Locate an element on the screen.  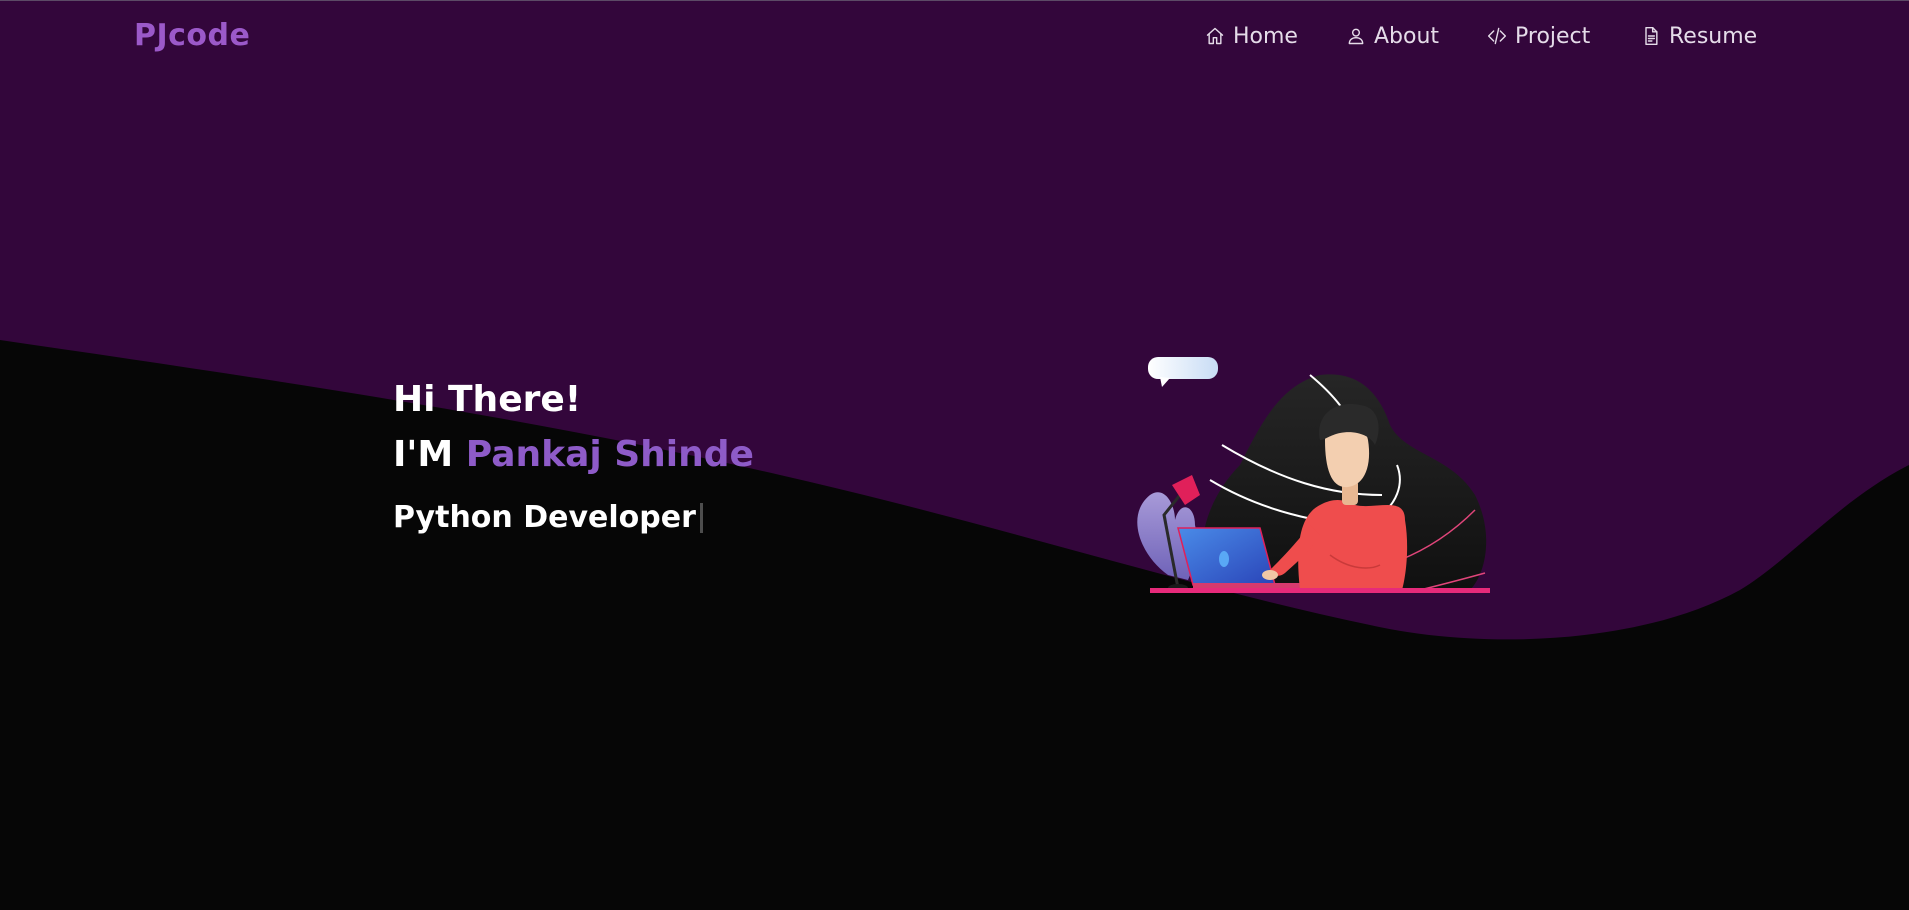
user-icon is located at coordinates (1356, 36).